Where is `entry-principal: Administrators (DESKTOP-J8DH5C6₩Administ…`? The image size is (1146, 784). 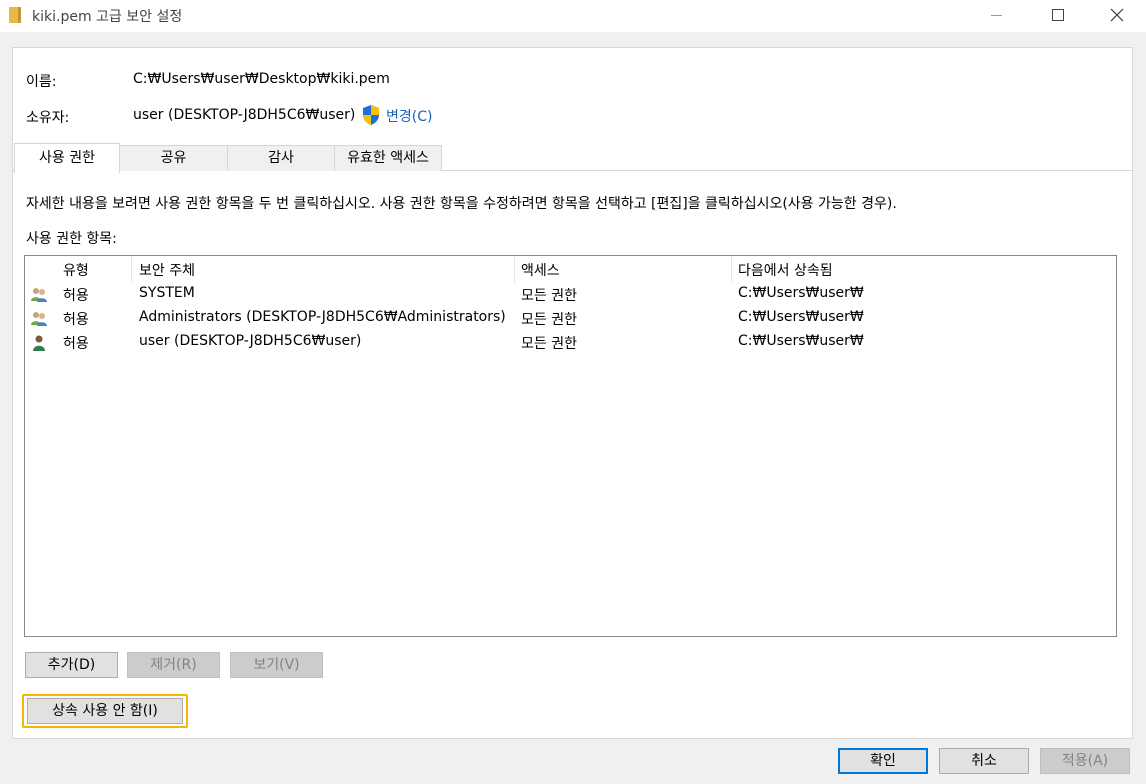 entry-principal: Administrators (DESKTOP-J8DH5C6₩Administ… is located at coordinates (322, 317).